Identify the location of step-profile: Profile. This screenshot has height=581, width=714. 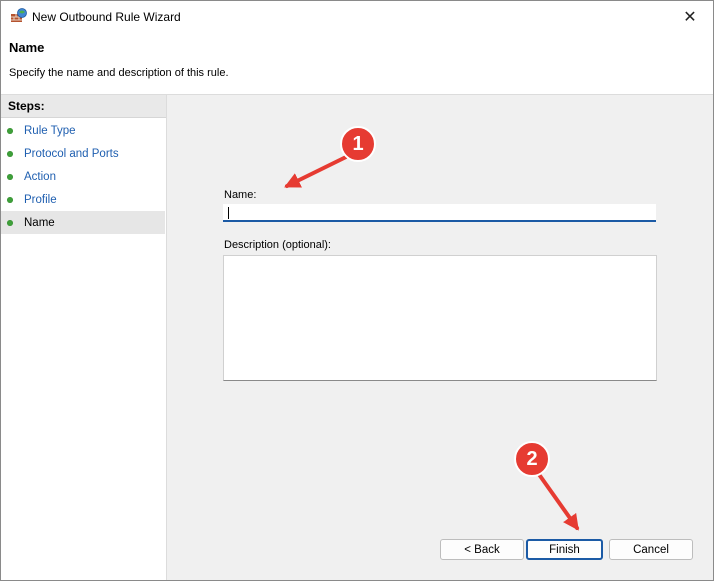
(83, 199).